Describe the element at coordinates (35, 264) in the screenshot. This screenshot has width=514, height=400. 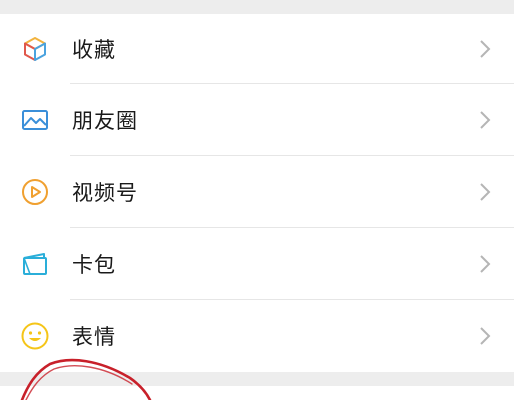
I see `cards-wallet-icon` at that location.